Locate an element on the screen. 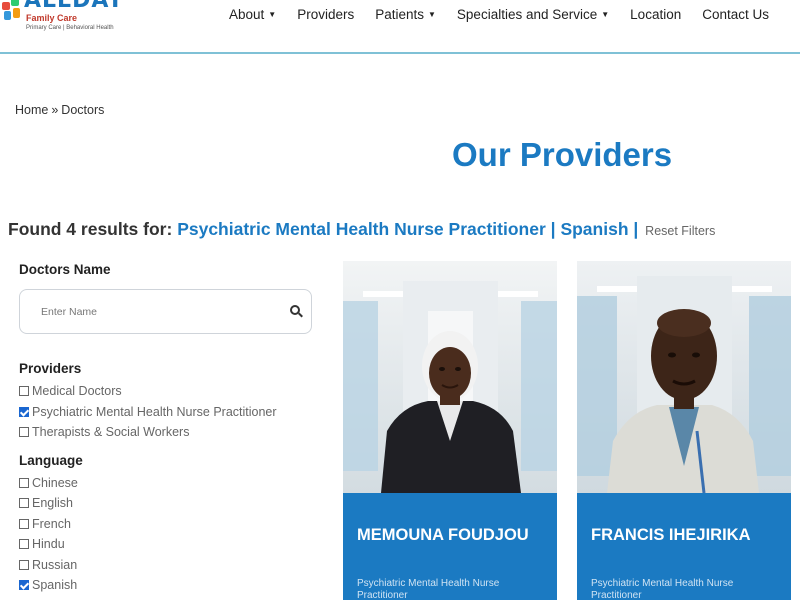 This screenshot has height=600, width=800. nav-patients-label: Patients is located at coordinates (399, 14).